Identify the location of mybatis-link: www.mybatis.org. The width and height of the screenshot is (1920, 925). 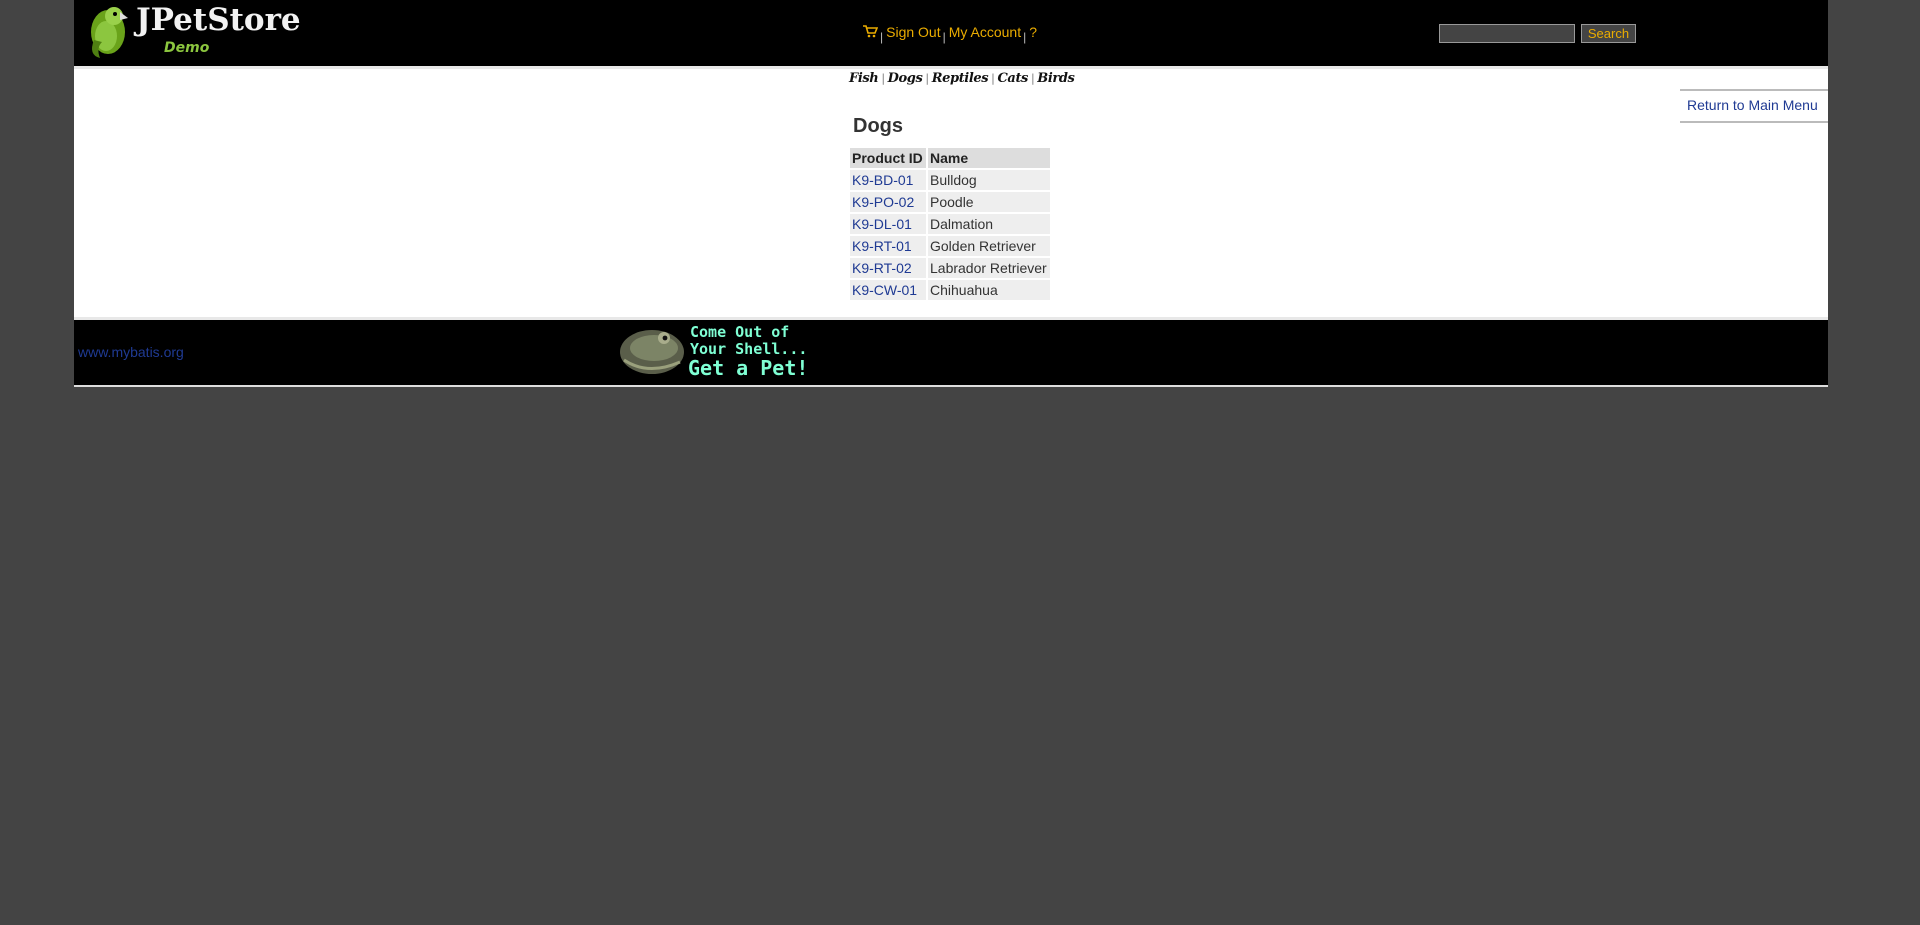
(131, 352).